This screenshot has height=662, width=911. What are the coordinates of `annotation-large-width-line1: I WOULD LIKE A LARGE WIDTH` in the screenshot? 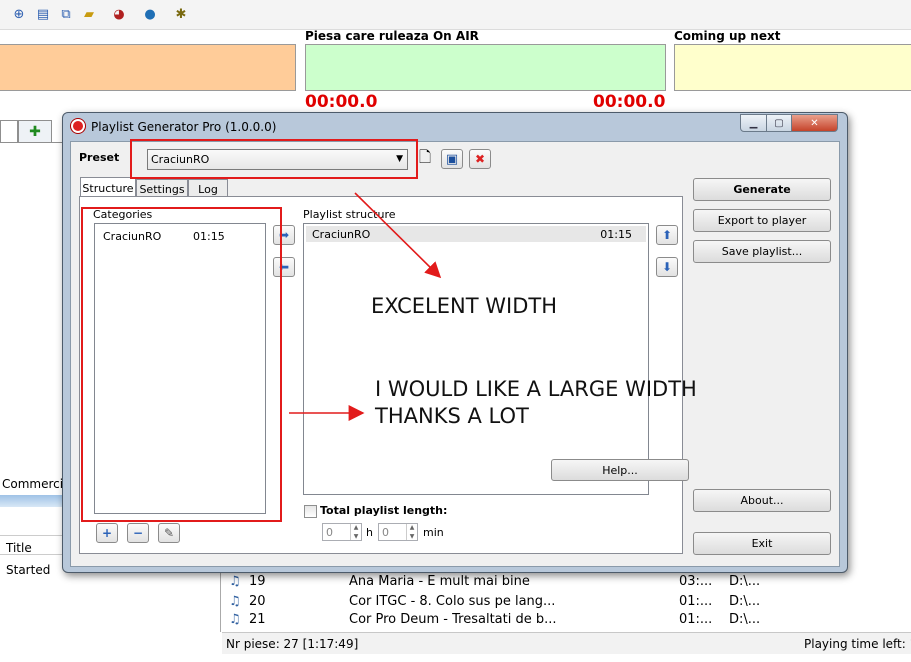 It's located at (536, 389).